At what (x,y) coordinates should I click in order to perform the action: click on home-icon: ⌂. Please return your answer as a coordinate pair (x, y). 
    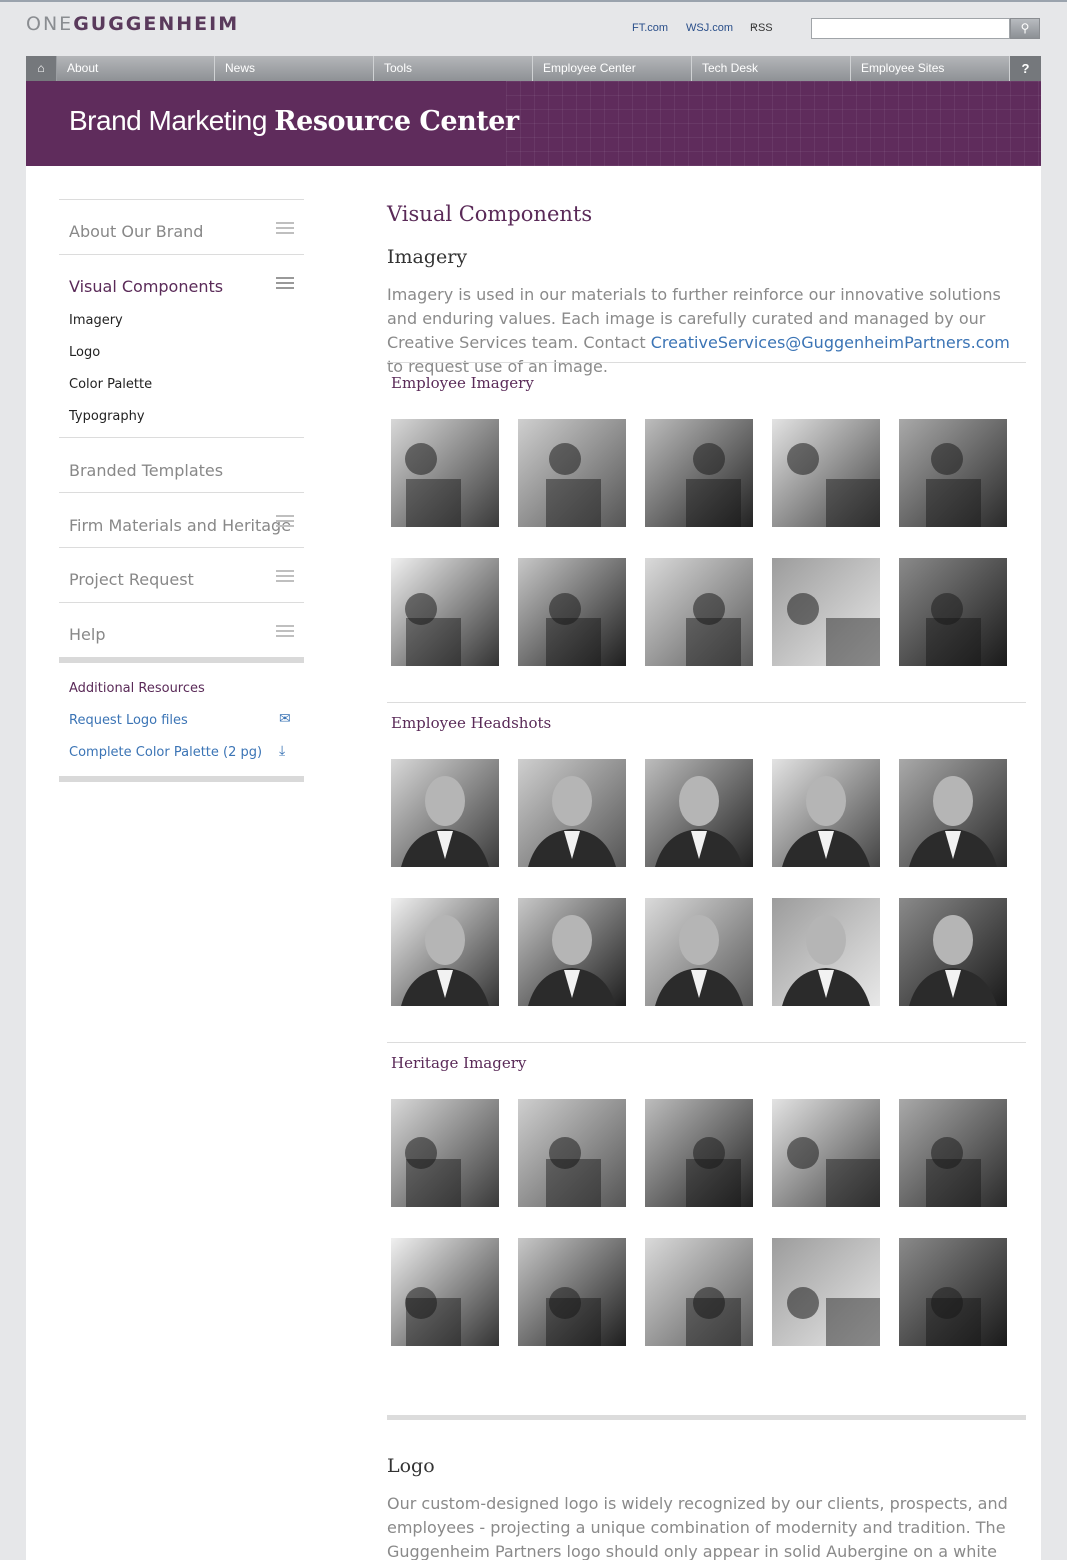
    Looking at the image, I should click on (41, 68).